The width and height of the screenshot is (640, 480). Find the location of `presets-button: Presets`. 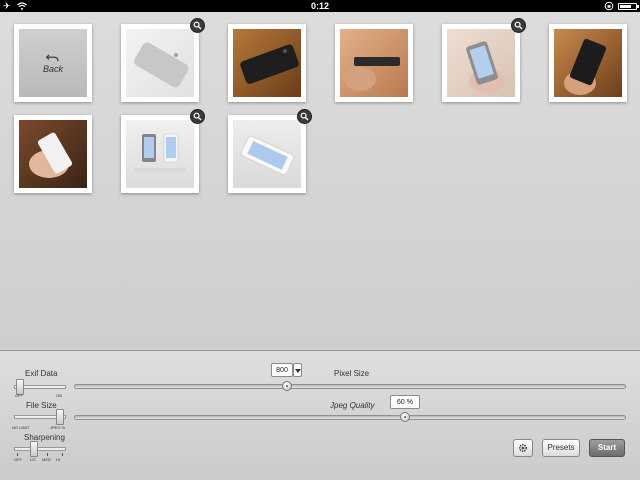

presets-button: Presets is located at coordinates (561, 448).